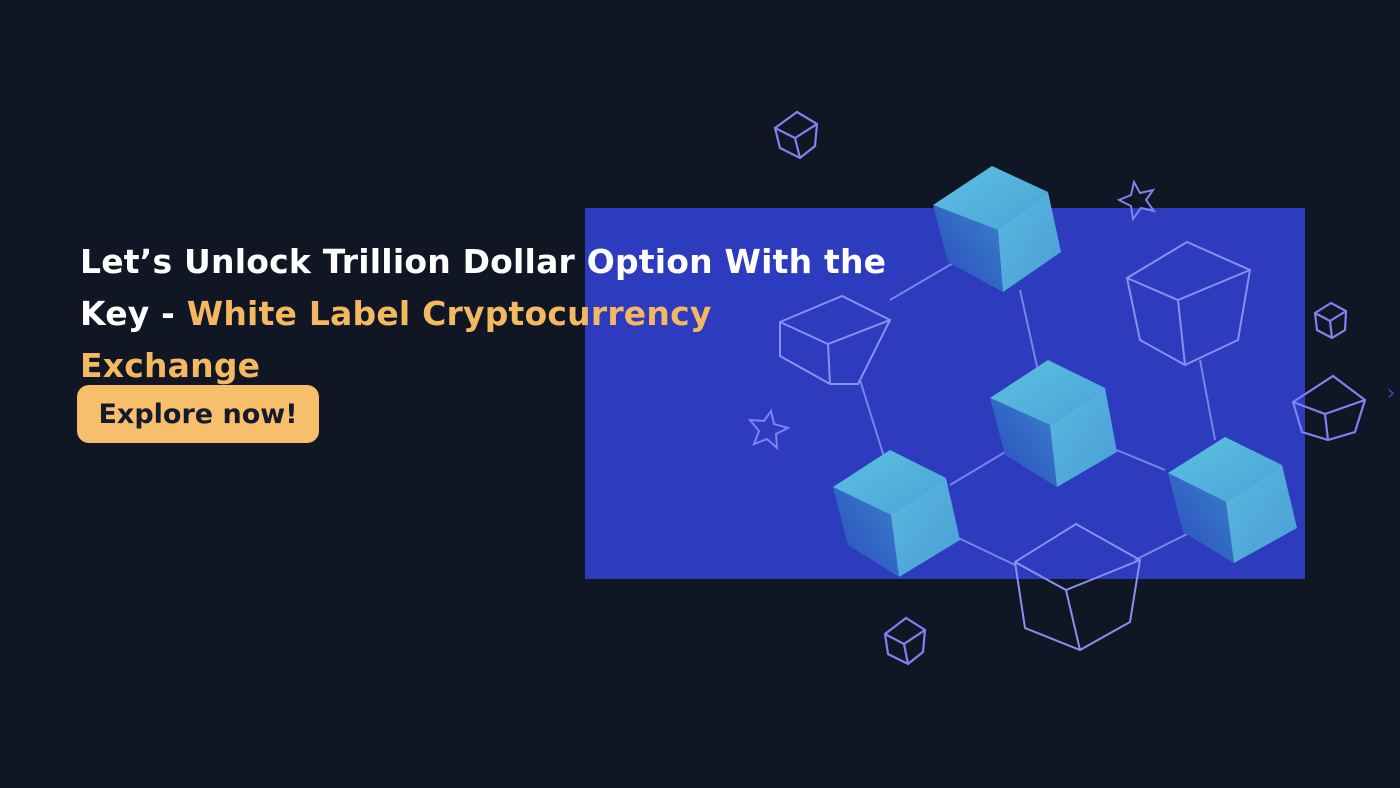 Image resolution: width=1400 pixels, height=788 pixels. I want to click on headline-line-2-prefix: Key -, so click(133, 313).